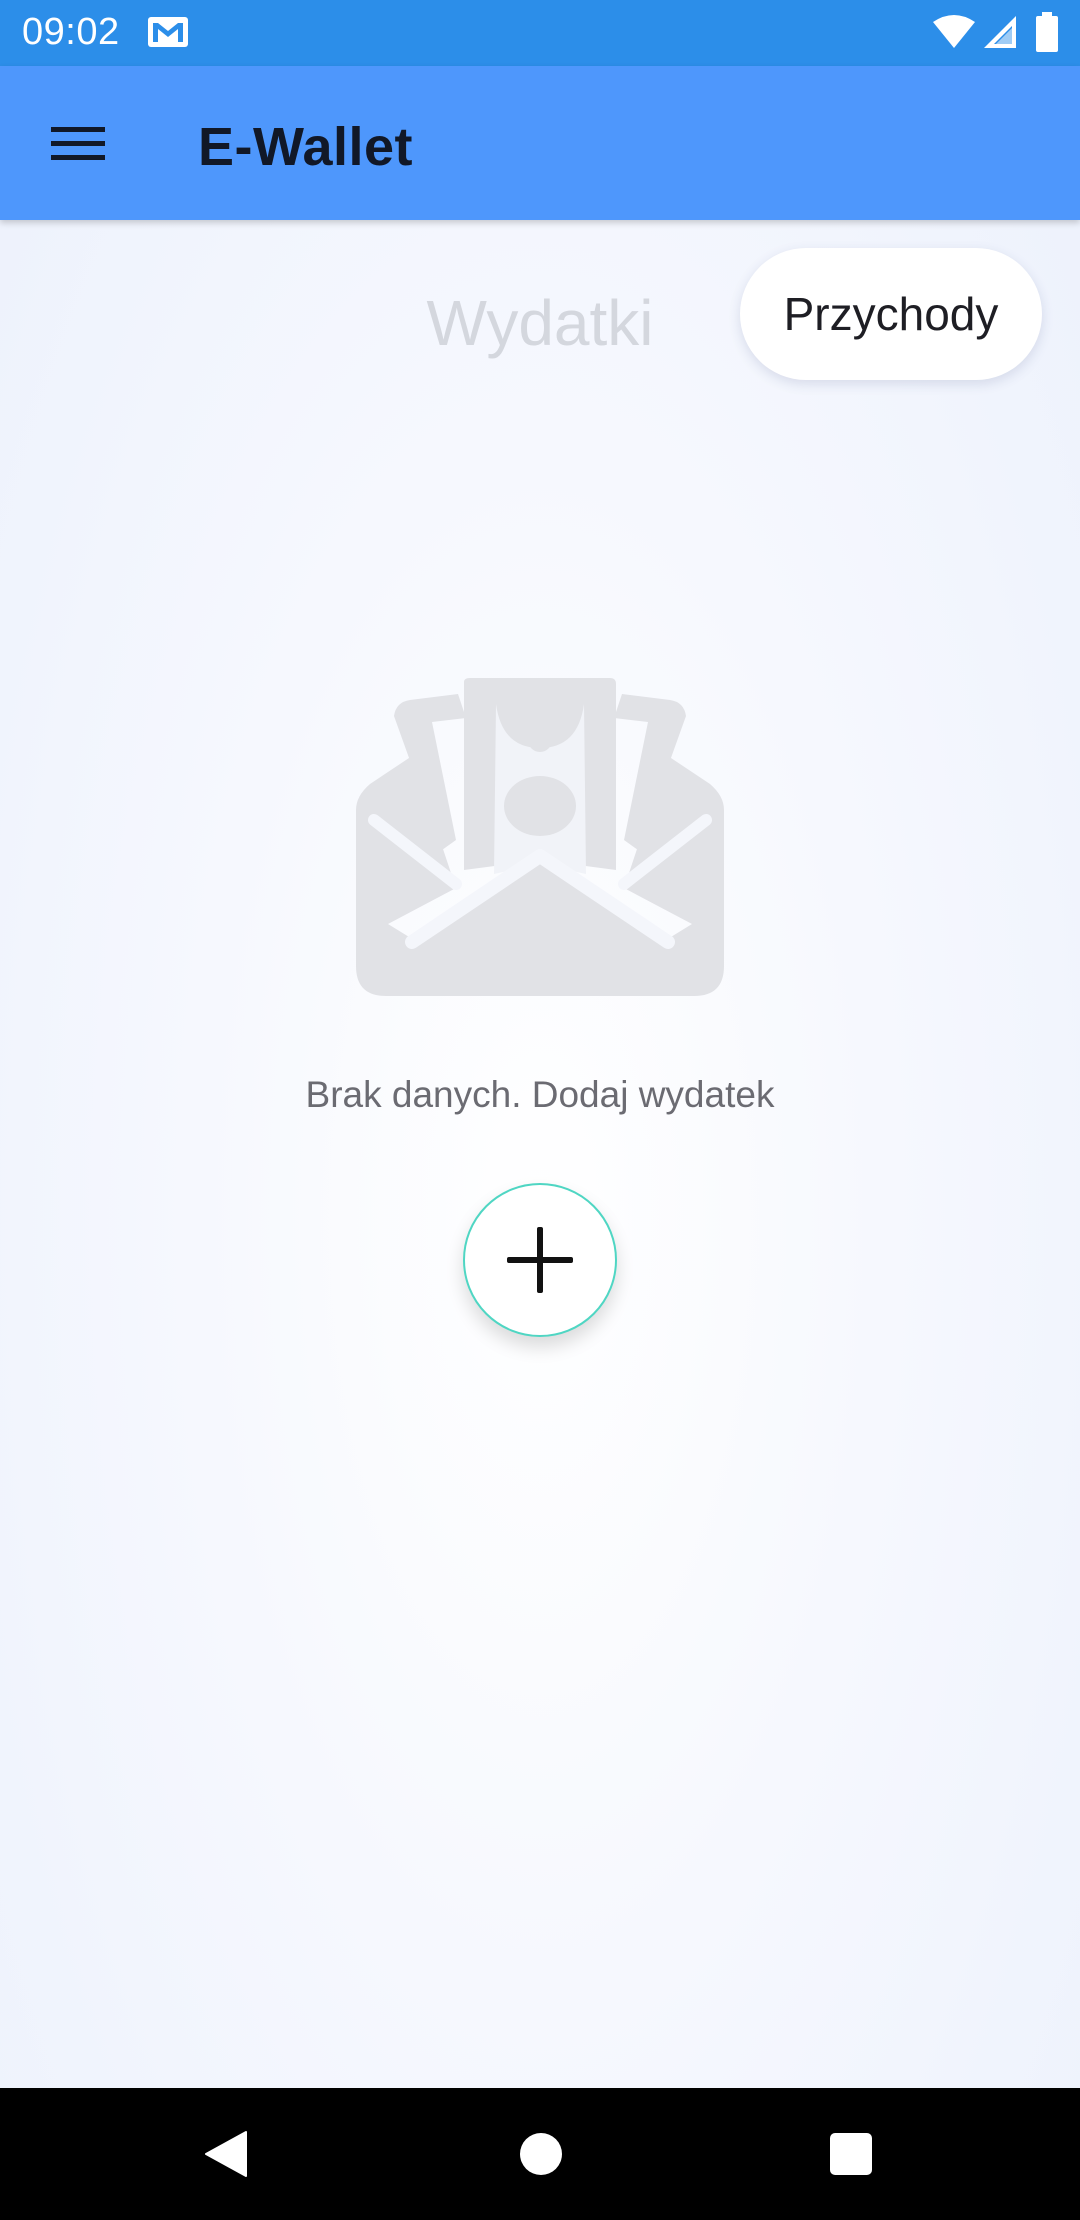 The image size is (1080, 2220). What do you see at coordinates (540, 323) in the screenshot?
I see `tab-wydatki: Wydatki` at bounding box center [540, 323].